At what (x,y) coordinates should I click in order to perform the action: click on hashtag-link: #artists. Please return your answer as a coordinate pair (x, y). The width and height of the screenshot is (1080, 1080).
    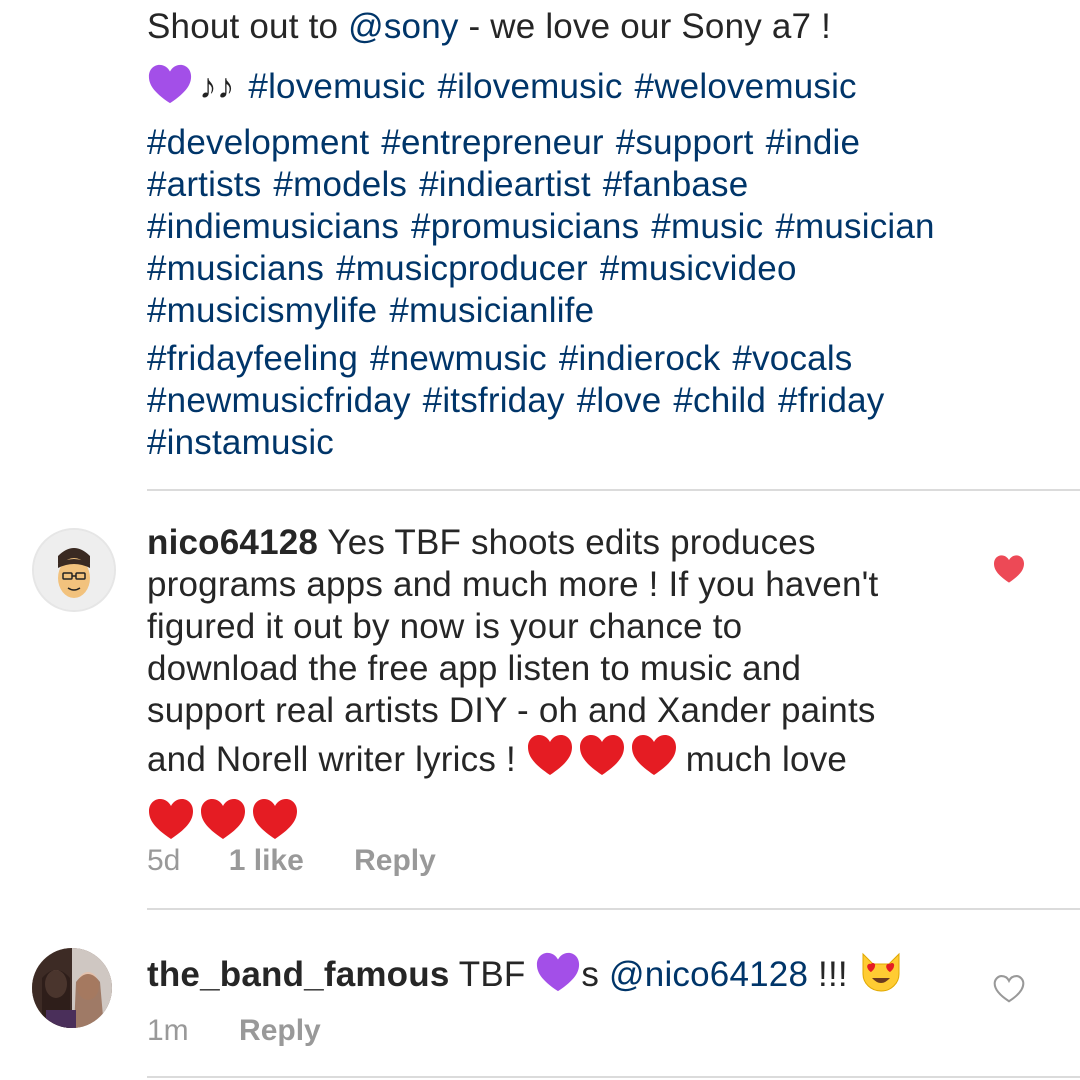
    Looking at the image, I should click on (204, 184).